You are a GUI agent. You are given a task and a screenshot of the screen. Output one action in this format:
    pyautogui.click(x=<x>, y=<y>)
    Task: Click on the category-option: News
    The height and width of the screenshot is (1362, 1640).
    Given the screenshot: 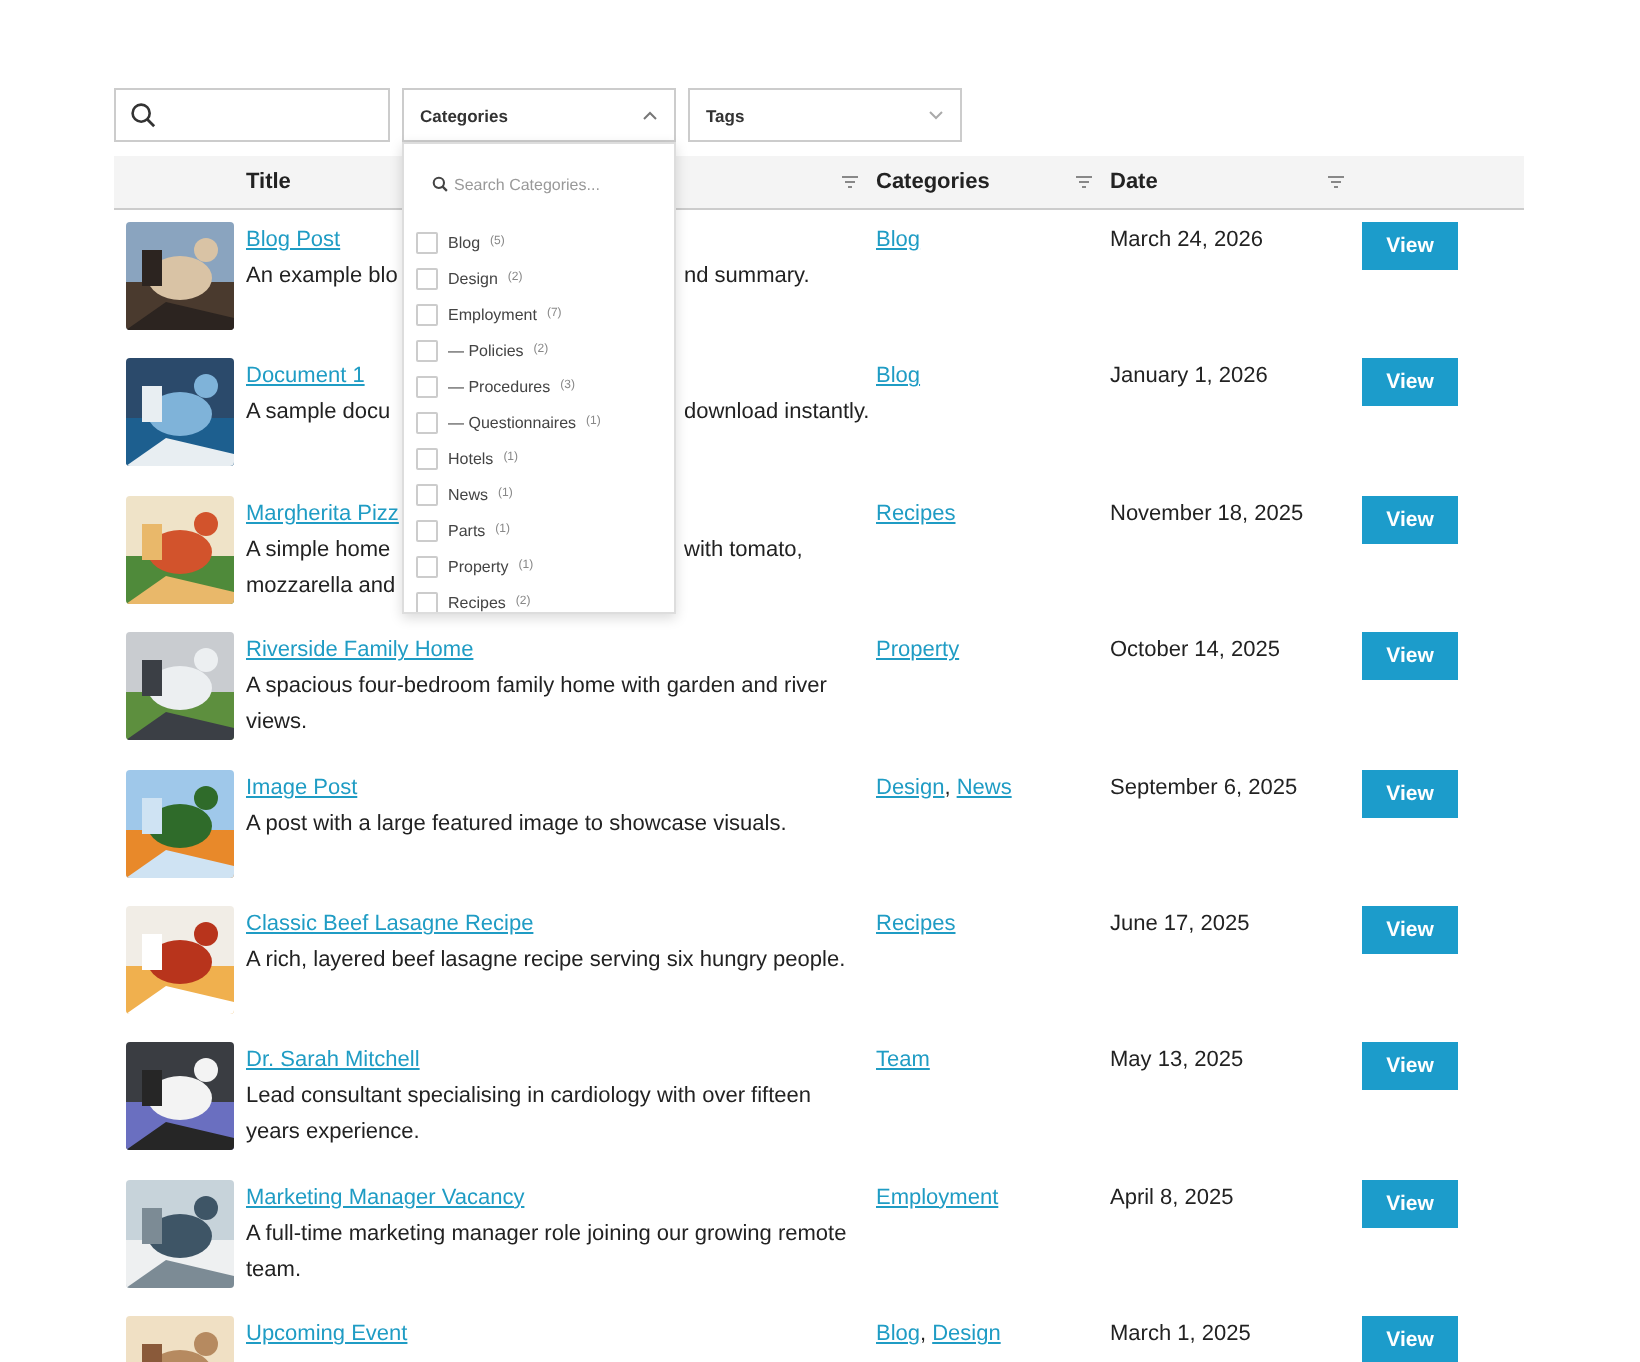 What is the action you would take?
    pyautogui.click(x=468, y=494)
    